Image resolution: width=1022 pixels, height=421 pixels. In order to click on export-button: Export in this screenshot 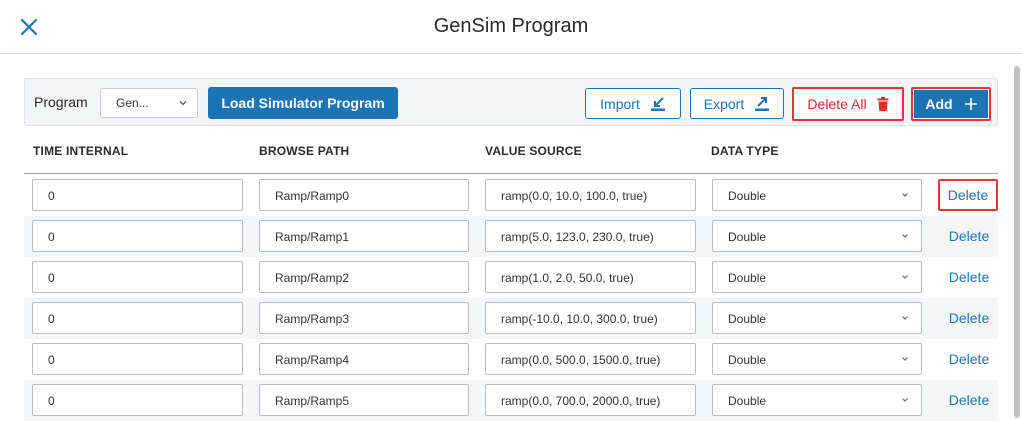, I will do `click(737, 103)`.